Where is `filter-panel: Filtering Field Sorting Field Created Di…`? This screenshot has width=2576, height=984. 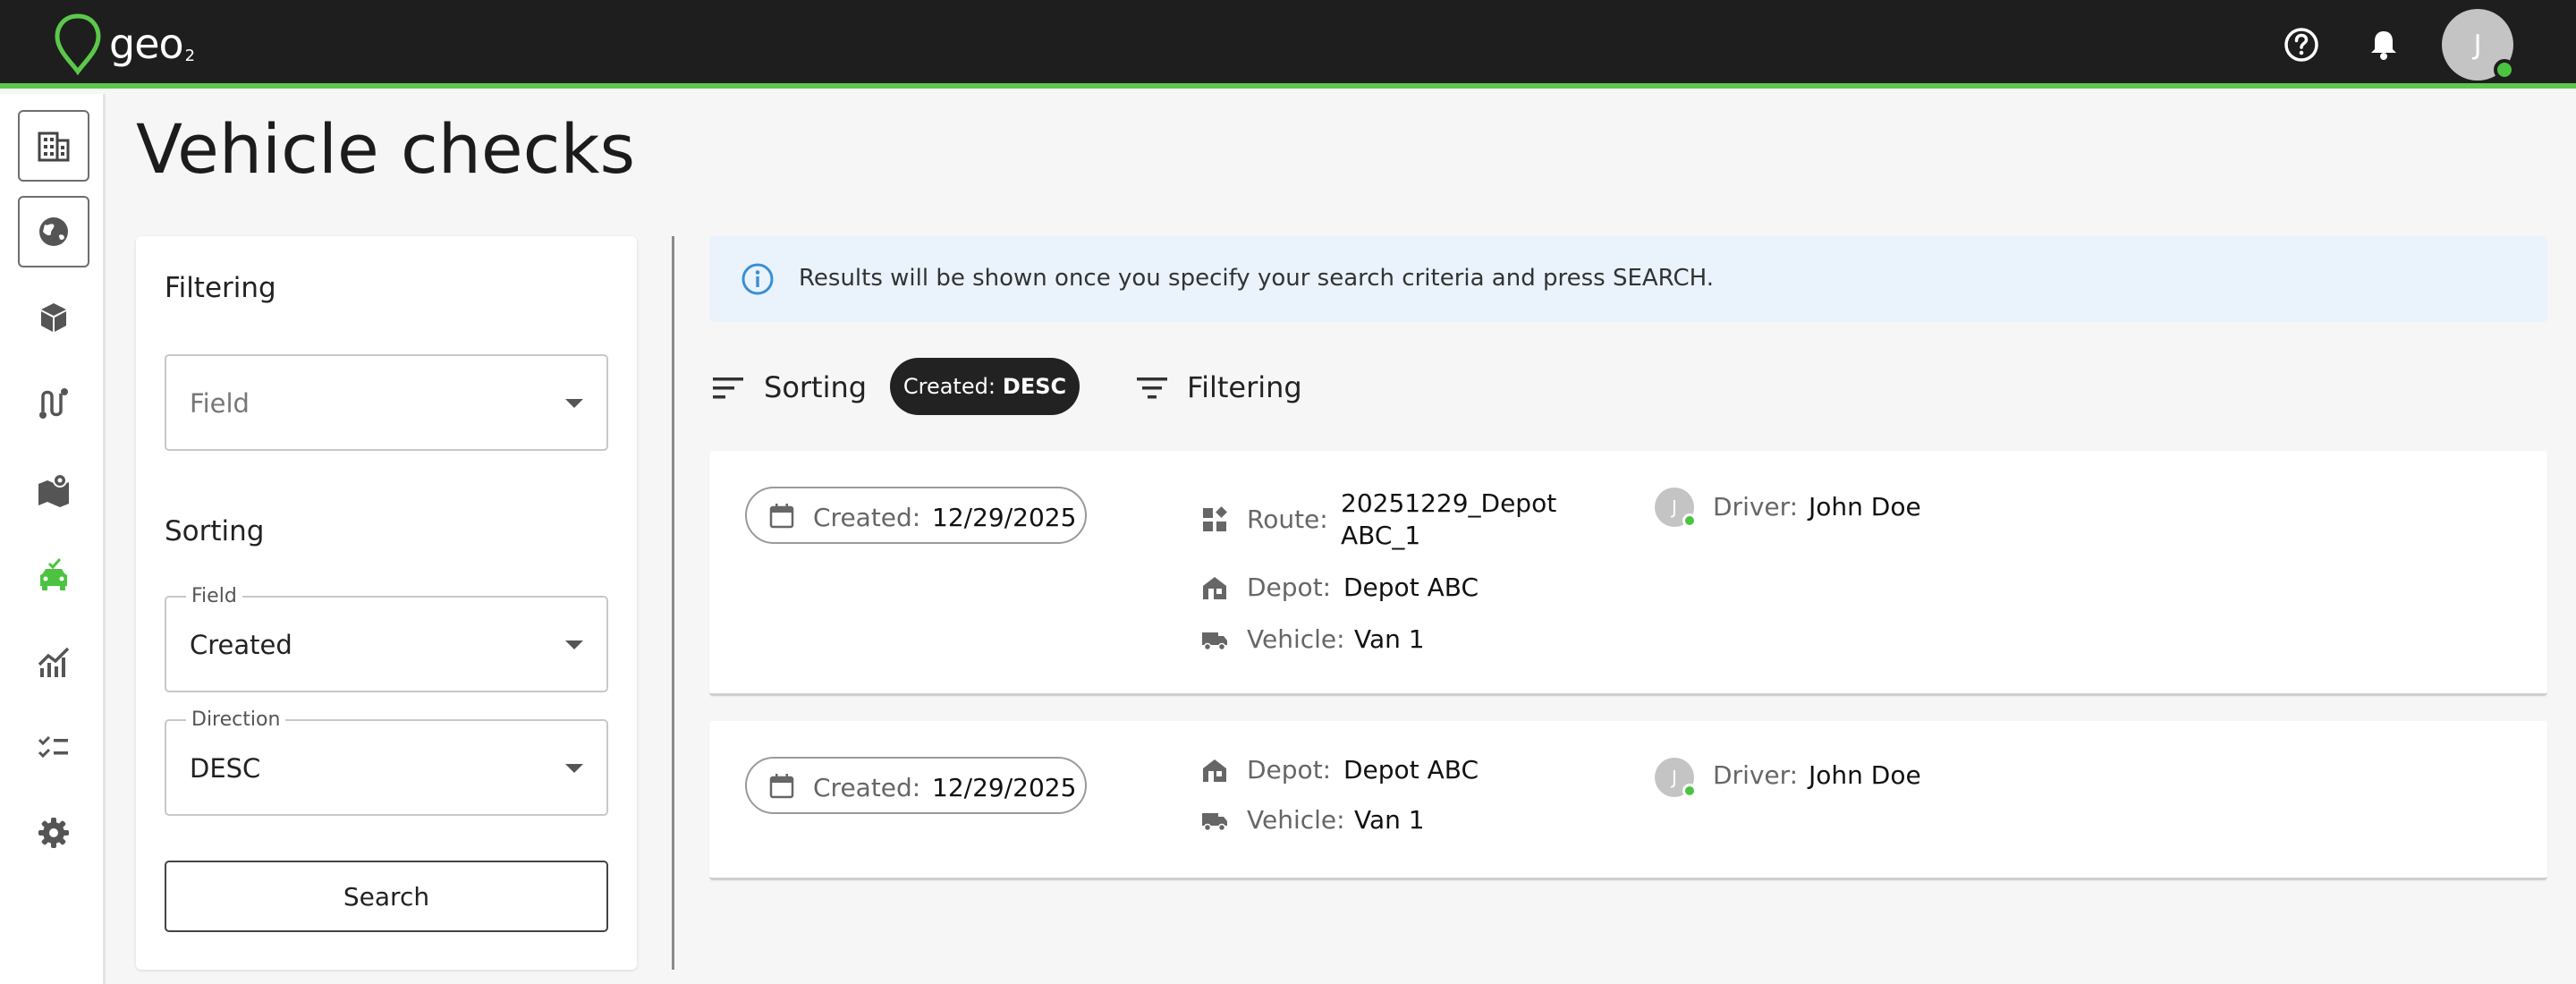
filter-panel: Filtering Field Sorting Field Created Di… is located at coordinates (386, 603).